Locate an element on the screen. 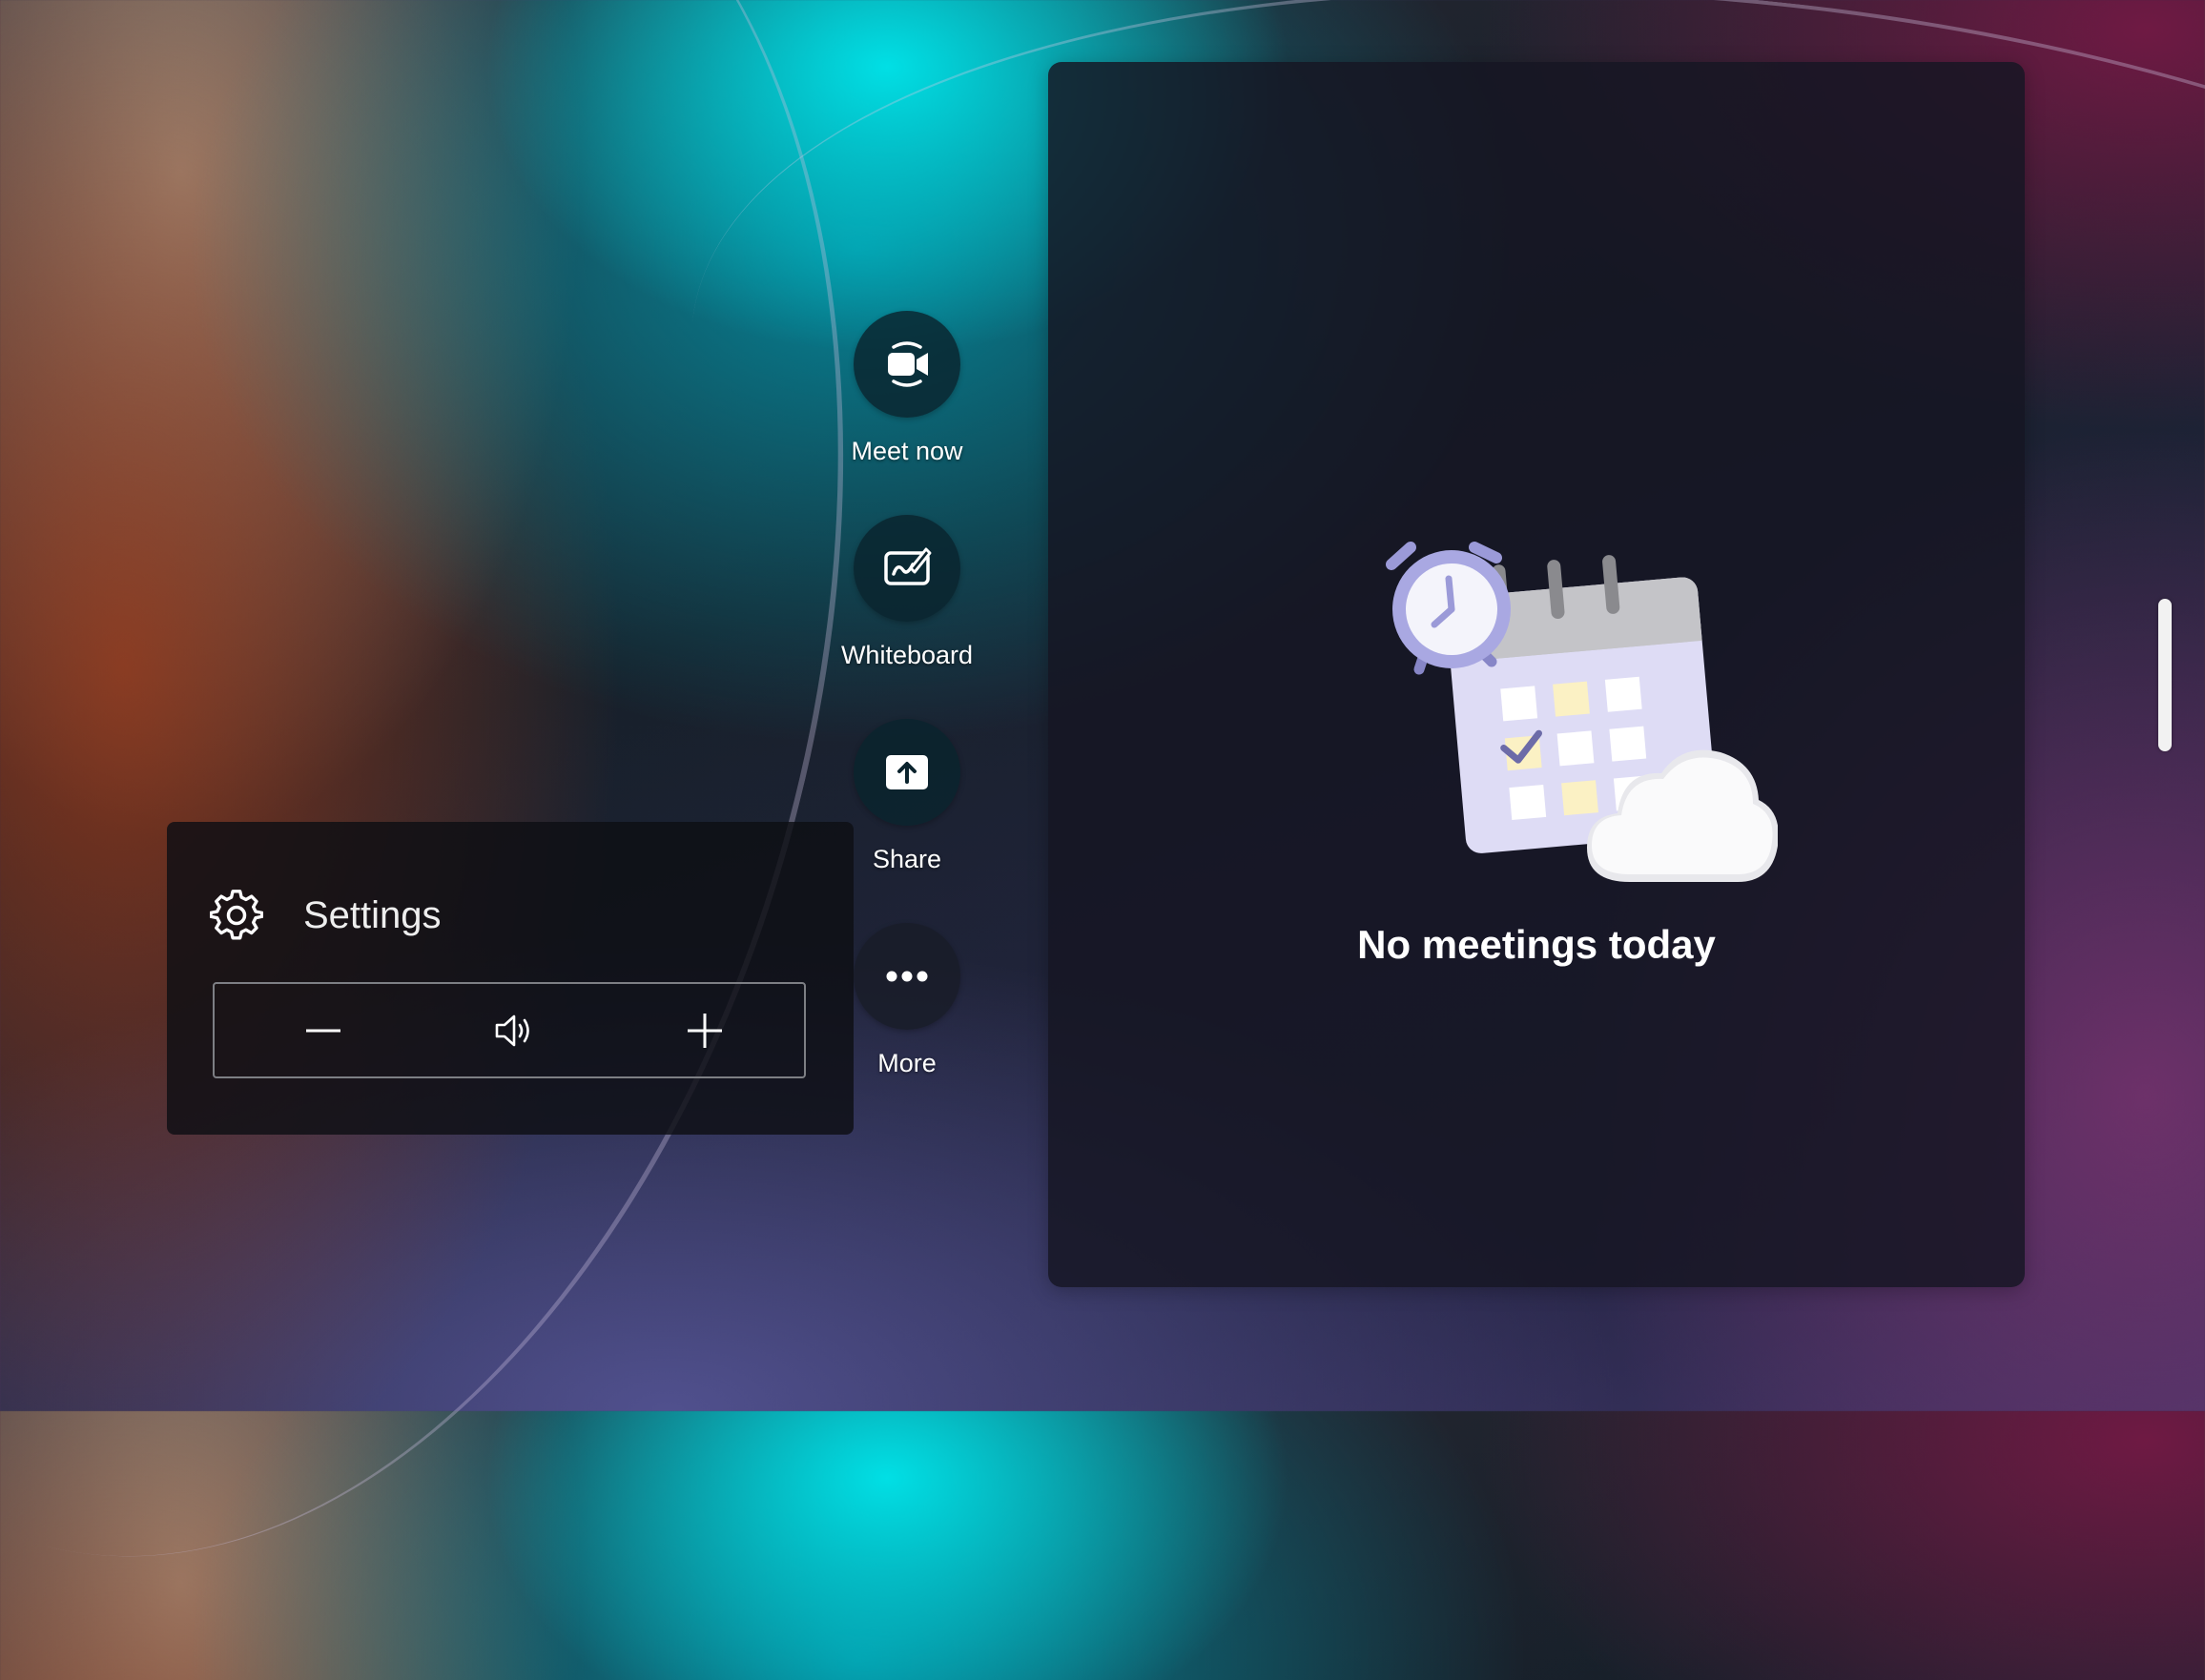 The width and height of the screenshot is (2205, 1680). settings-panel: Settings is located at coordinates (510, 978).